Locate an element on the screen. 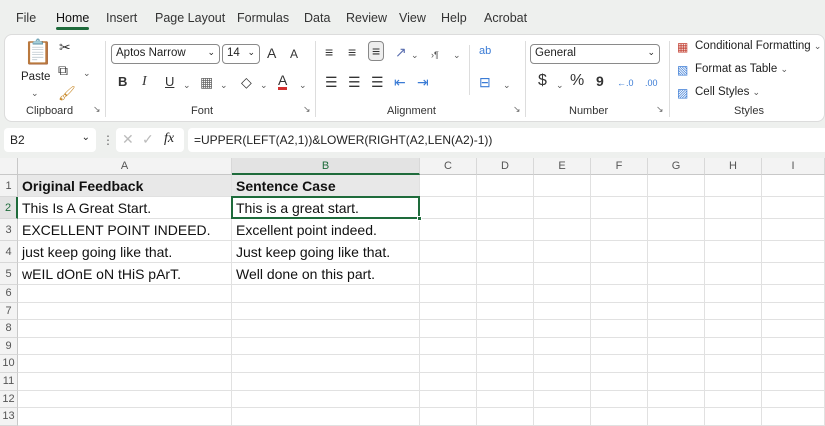  tab-acrobat: Acrobat is located at coordinates (505, 18).